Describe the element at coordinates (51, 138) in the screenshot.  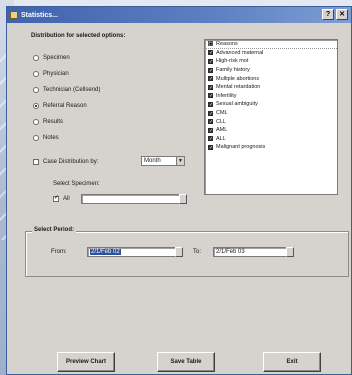
I see `option-label: Notes` at that location.